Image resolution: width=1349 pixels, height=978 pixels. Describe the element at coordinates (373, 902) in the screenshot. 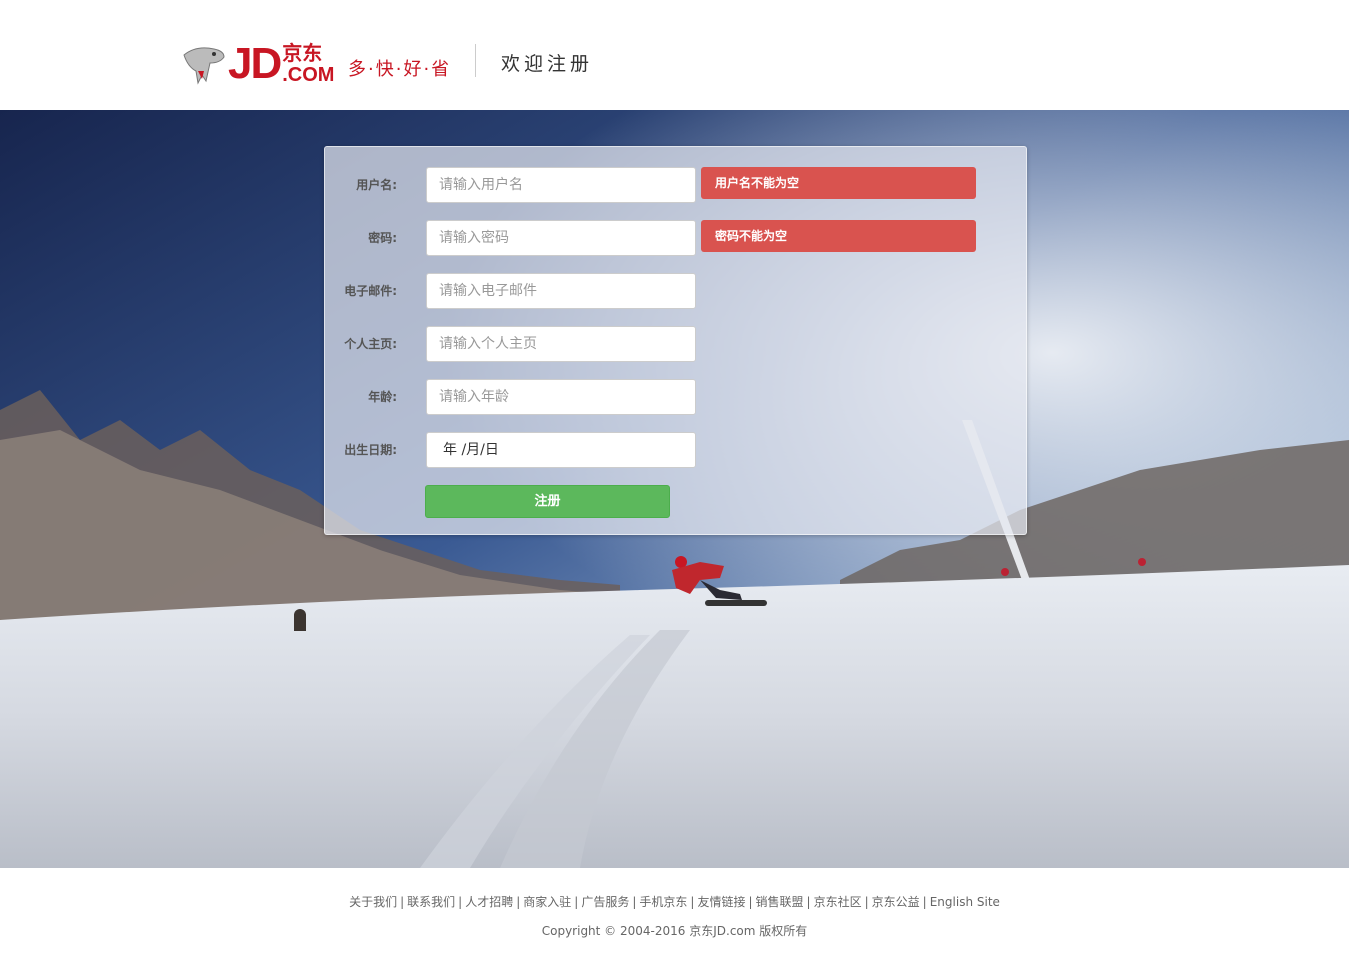

I see `footer-link-about: 关于我们` at that location.